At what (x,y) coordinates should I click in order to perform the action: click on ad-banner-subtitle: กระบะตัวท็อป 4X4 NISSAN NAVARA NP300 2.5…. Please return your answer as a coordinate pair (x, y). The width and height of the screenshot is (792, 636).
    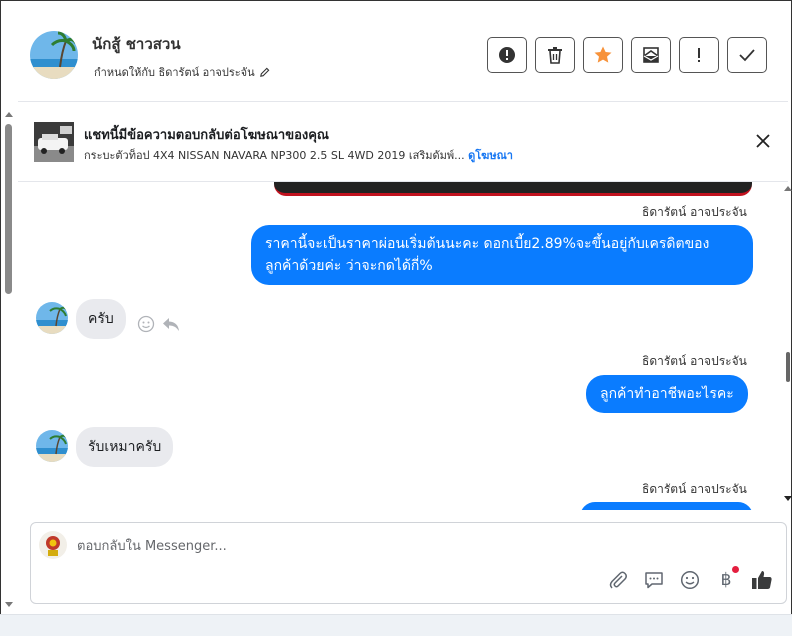
    Looking at the image, I should click on (298, 155).